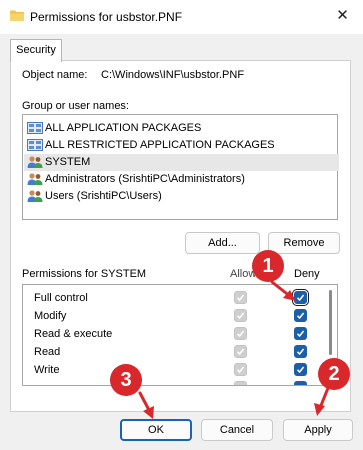 The height and width of the screenshot is (450, 363). What do you see at coordinates (55, 75) in the screenshot?
I see `object-name-label: Object name:` at bounding box center [55, 75].